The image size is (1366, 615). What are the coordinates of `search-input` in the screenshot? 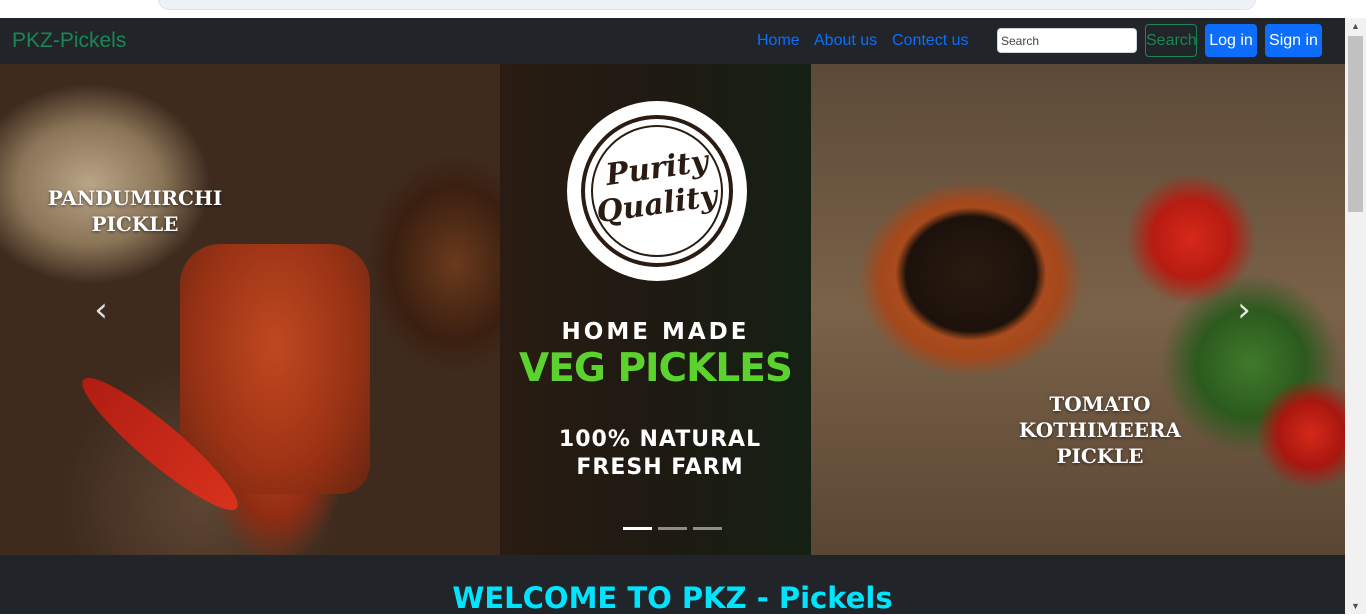 It's located at (1067, 40).